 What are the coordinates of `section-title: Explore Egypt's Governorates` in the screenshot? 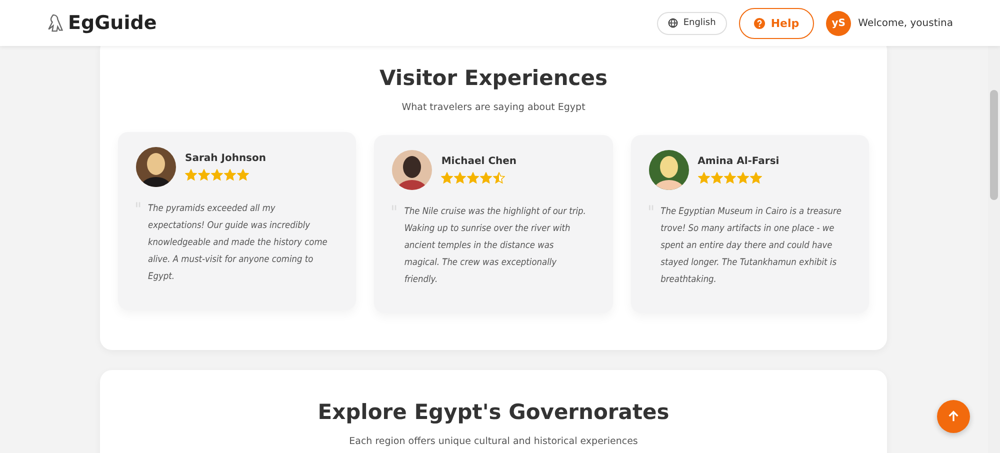 It's located at (493, 412).